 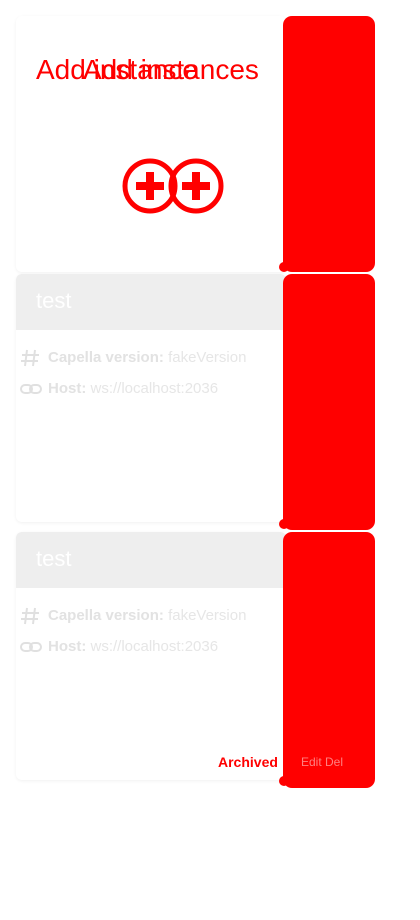 What do you see at coordinates (196, 186) in the screenshot?
I see `add-instance-plus-icon-overlay` at bounding box center [196, 186].